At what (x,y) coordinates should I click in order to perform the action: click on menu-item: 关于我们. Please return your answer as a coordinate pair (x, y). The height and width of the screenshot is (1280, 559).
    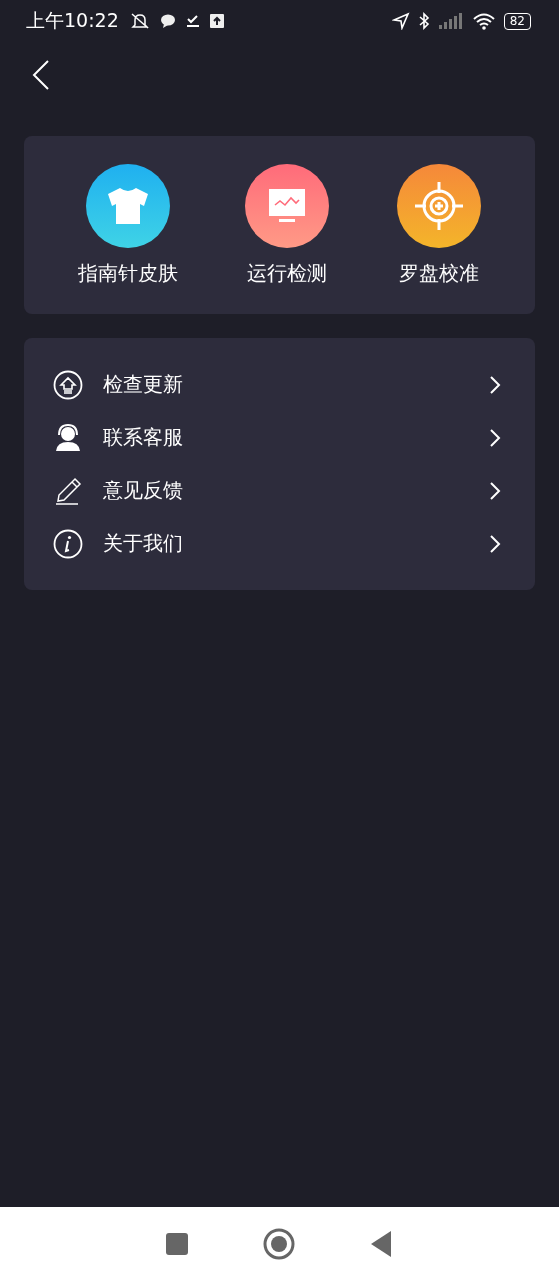
    Looking at the image, I should click on (279, 543).